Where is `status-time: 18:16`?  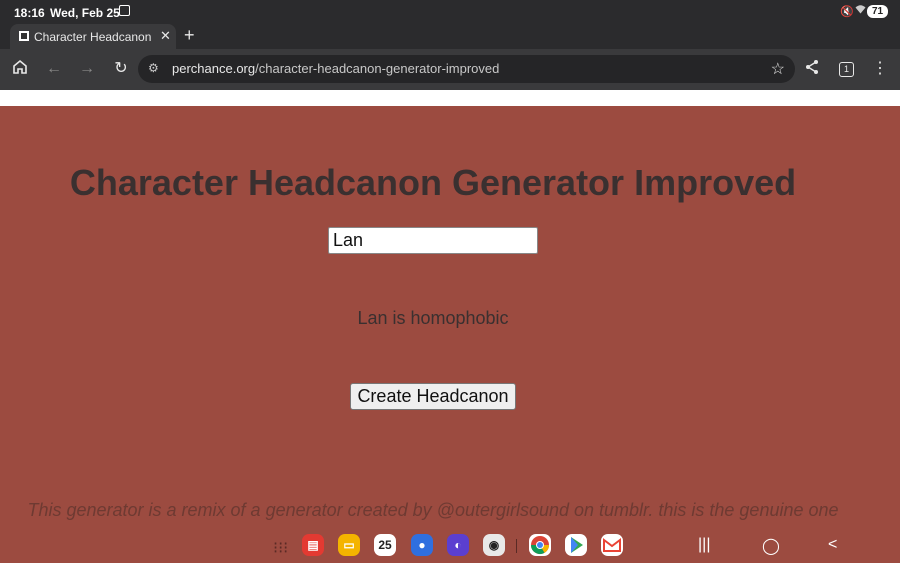
status-time: 18:16 is located at coordinates (29, 13).